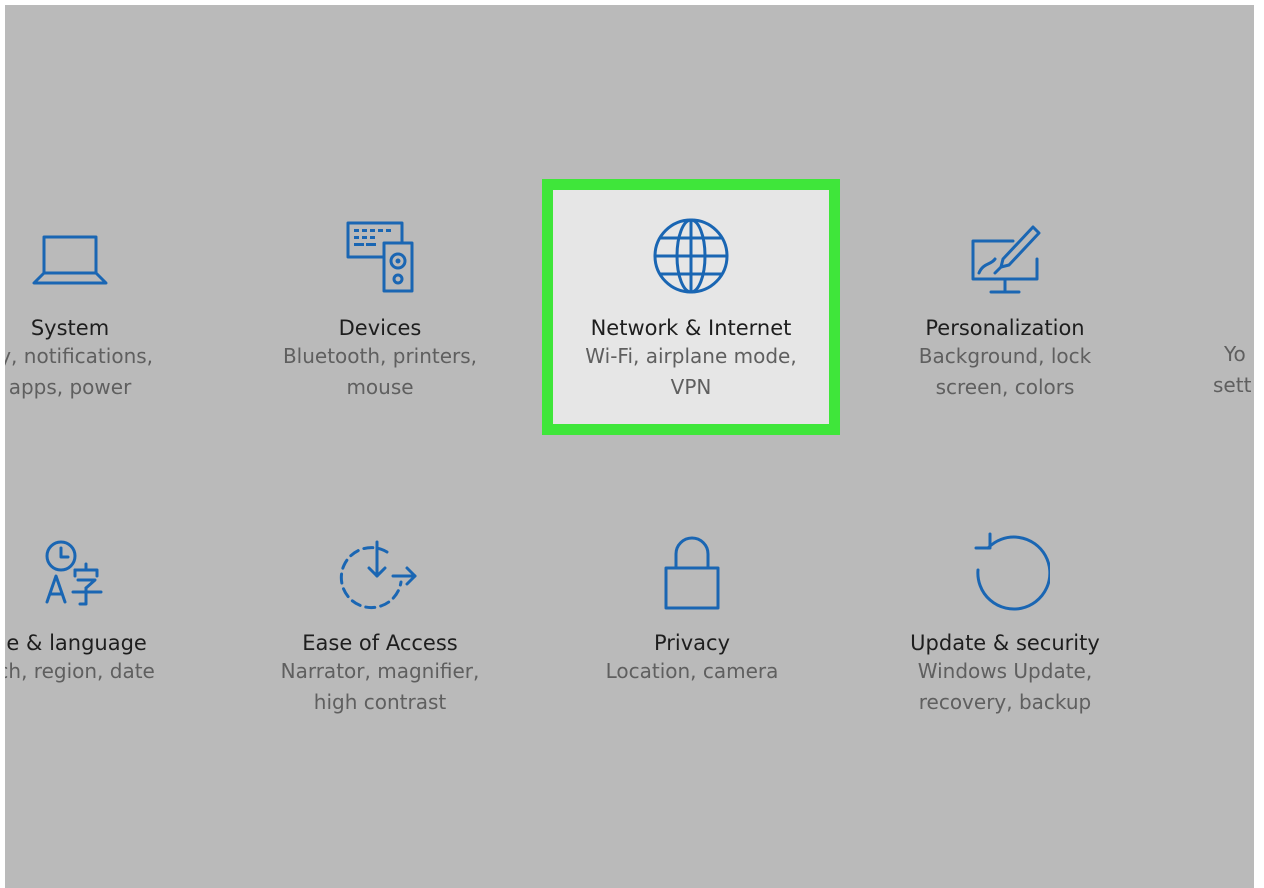 Image resolution: width=1264 pixels, height=888 pixels. I want to click on tile-title: Ease of Access, so click(380, 643).